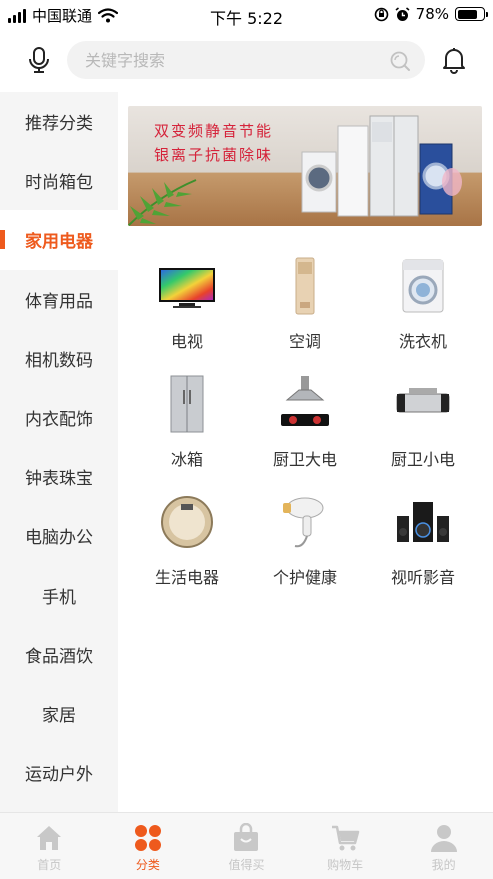  I want to click on water-purifier-icon, so click(423, 400).